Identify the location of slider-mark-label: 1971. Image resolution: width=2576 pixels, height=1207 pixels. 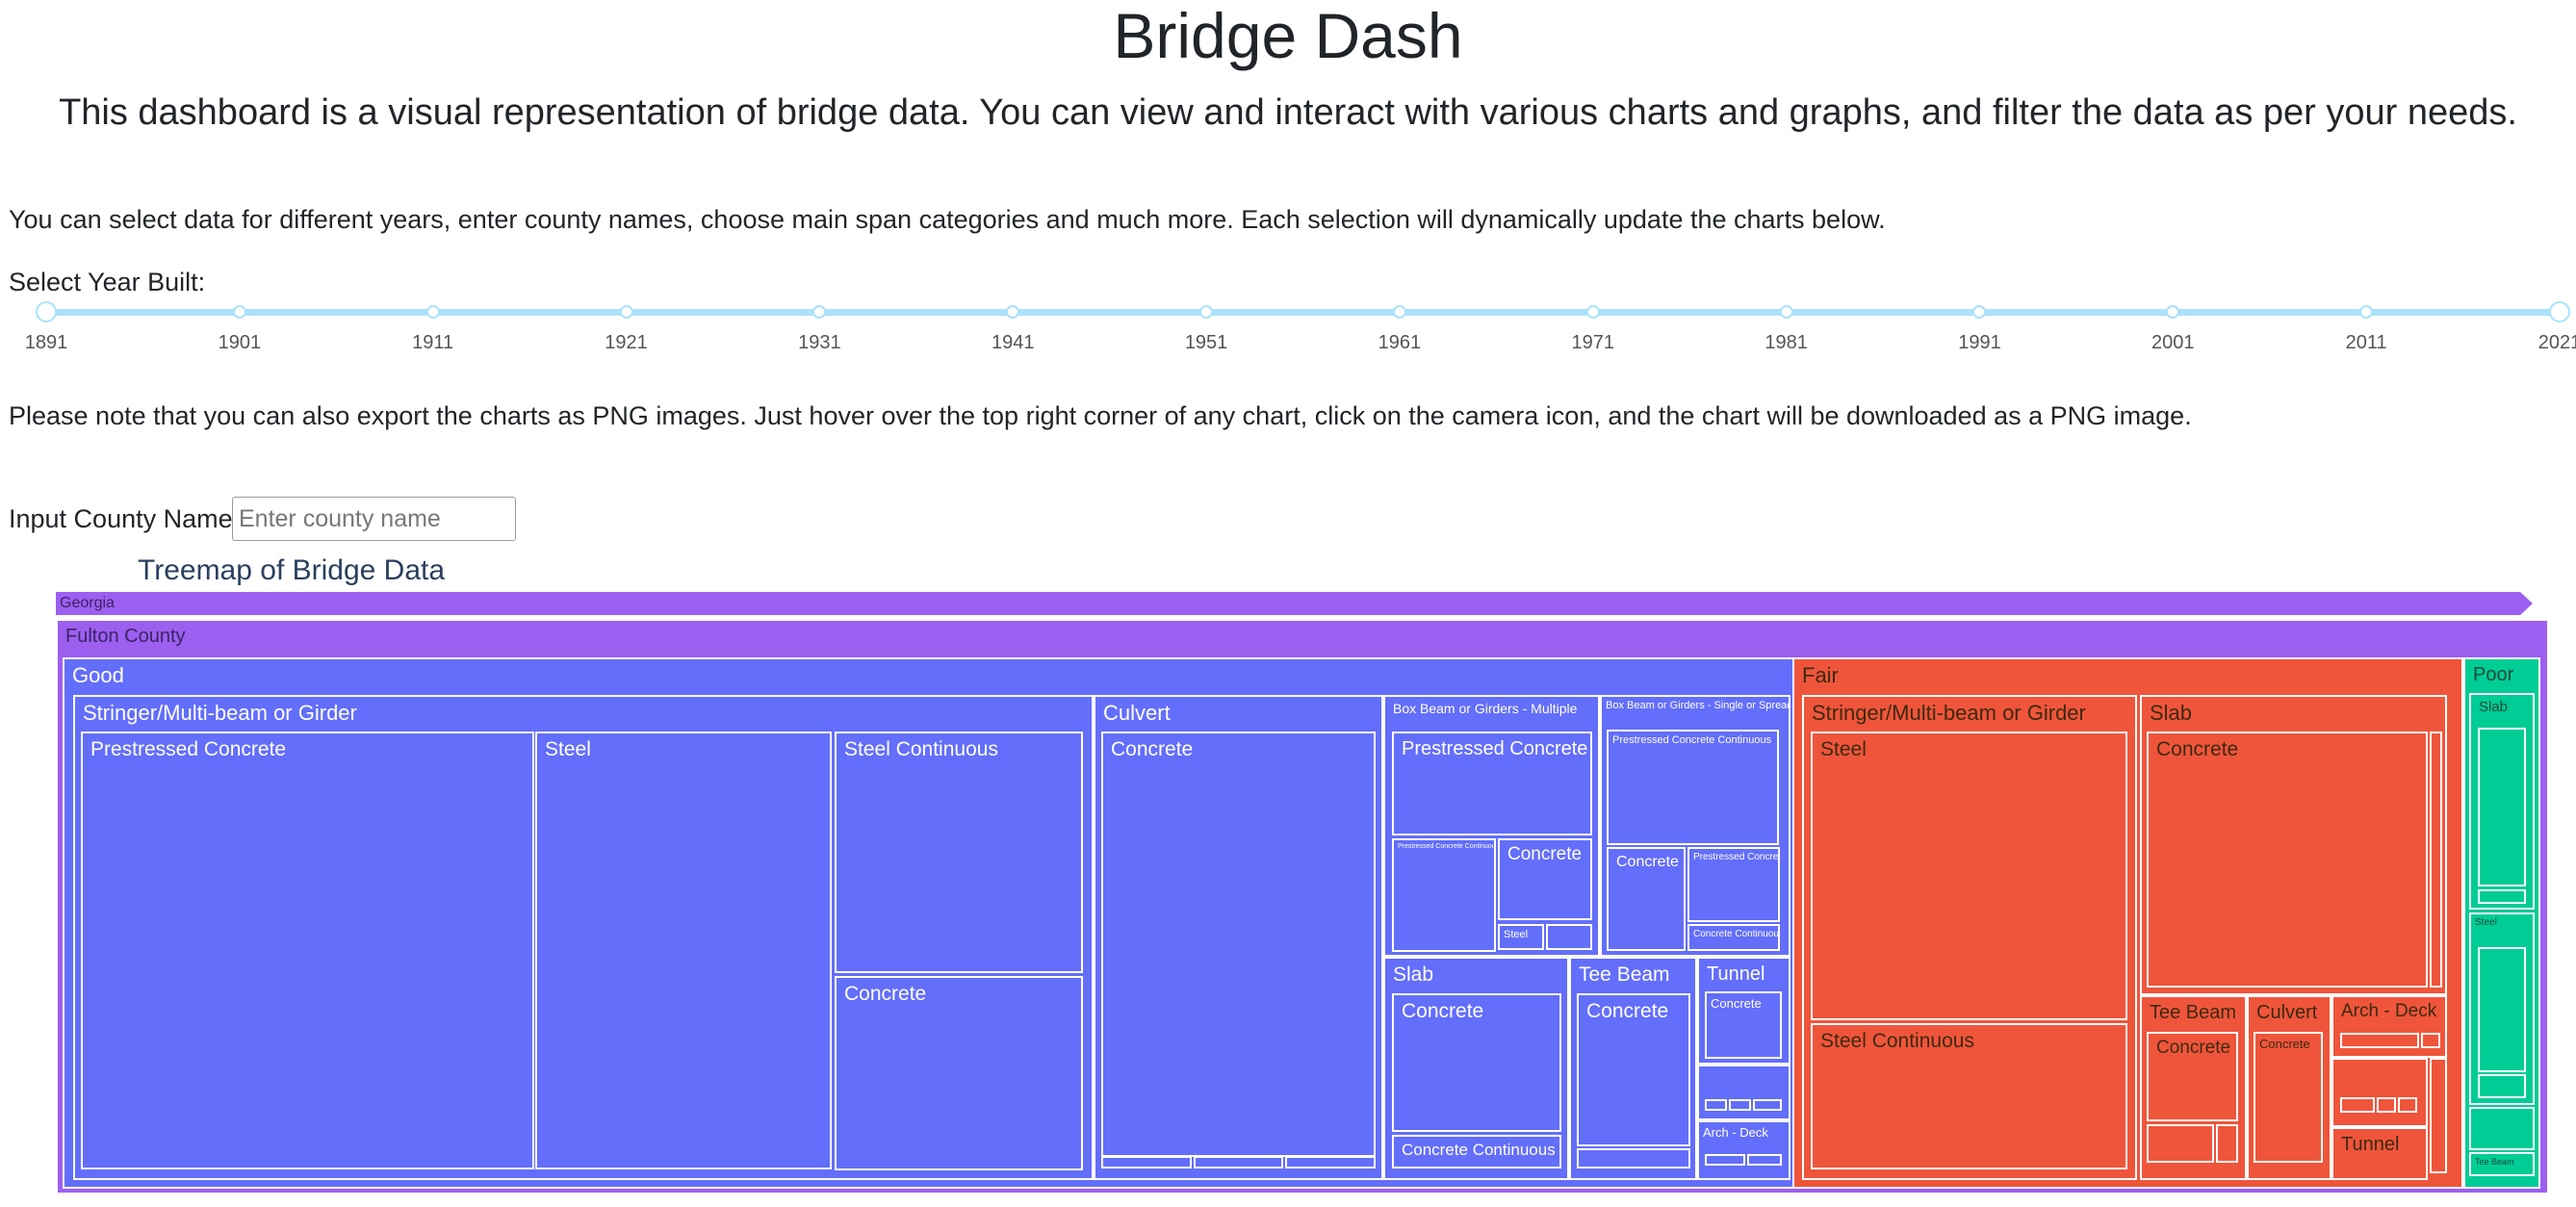
(1593, 342).